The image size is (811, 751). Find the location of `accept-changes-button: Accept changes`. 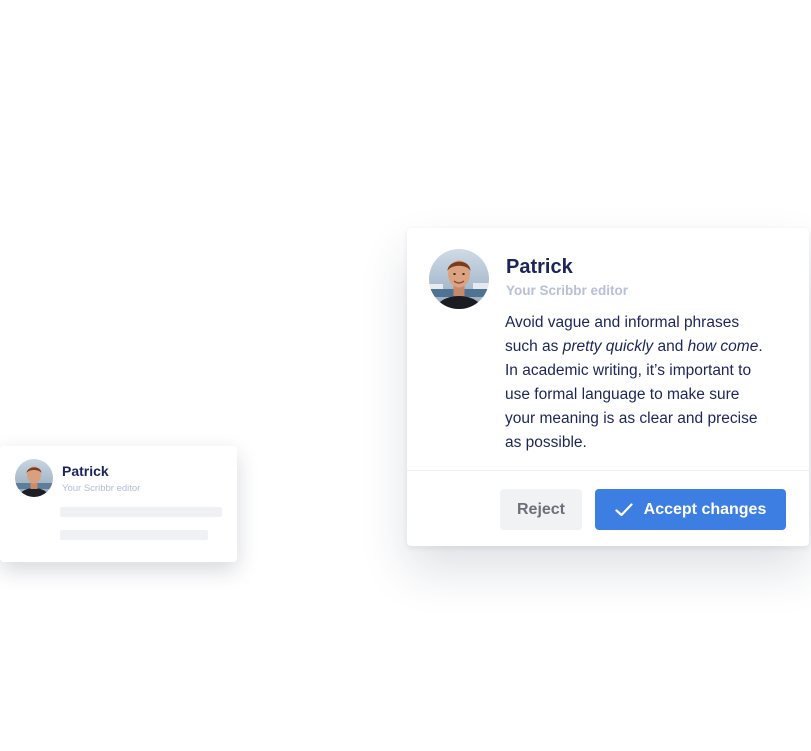

accept-changes-button: Accept changes is located at coordinates (690, 509).